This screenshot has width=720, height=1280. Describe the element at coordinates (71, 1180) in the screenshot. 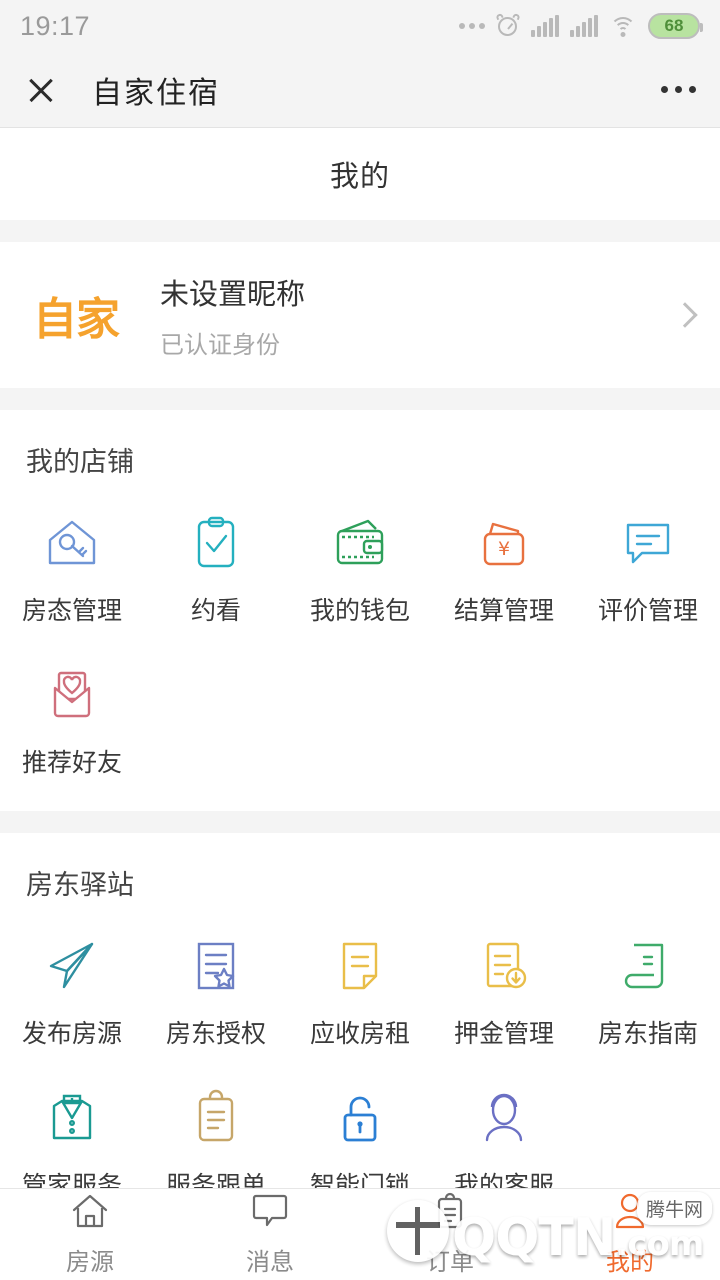

I see `grid-label: 管家服务` at that location.